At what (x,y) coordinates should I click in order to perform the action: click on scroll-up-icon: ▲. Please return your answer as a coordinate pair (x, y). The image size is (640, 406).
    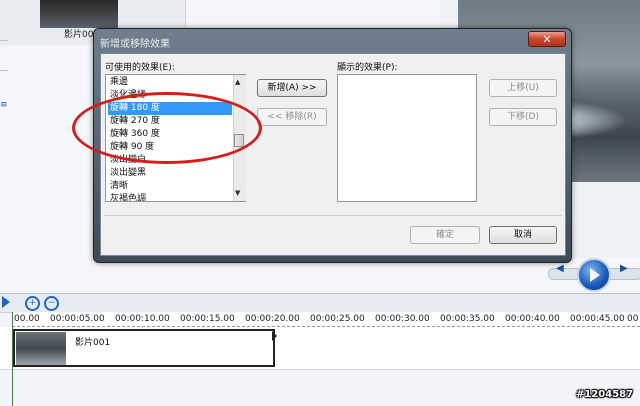
    Looking at the image, I should click on (237, 82).